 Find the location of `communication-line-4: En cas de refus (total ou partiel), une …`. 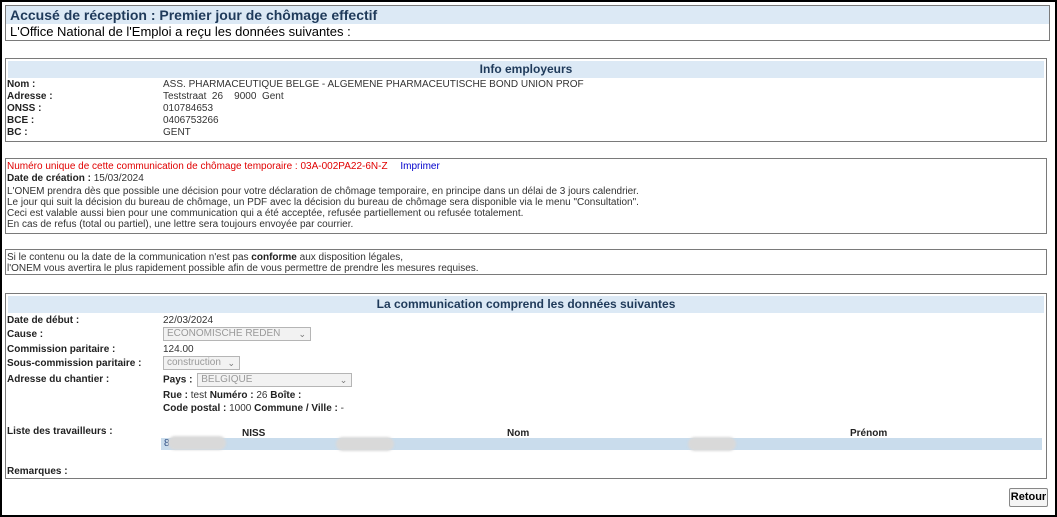

communication-line-4: En cas de refus (total ou partiel), une … is located at coordinates (180, 224).